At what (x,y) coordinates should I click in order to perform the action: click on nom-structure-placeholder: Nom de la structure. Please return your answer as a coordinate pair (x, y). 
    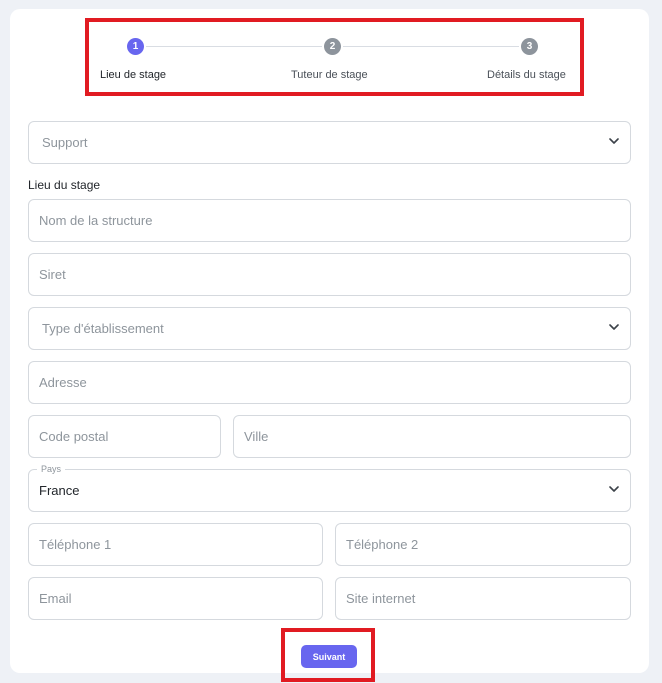
    Looking at the image, I should click on (96, 220).